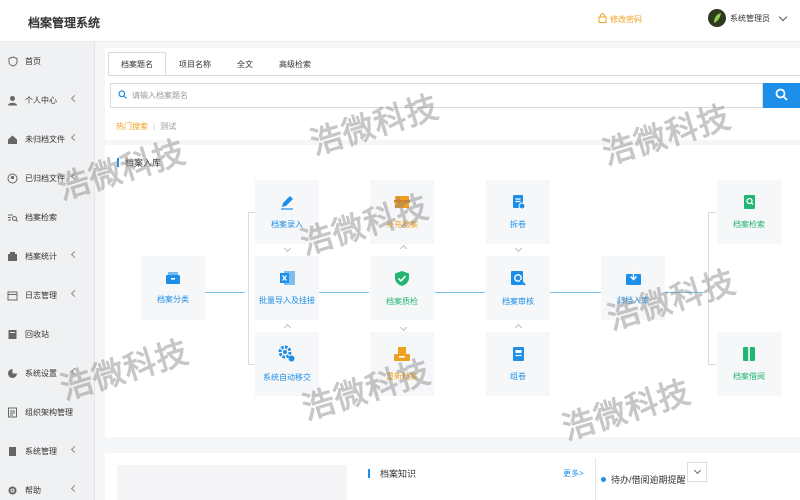 This screenshot has height=500, width=800. I want to click on sidebar-item-unarchived: 未归档文件, so click(47, 139).